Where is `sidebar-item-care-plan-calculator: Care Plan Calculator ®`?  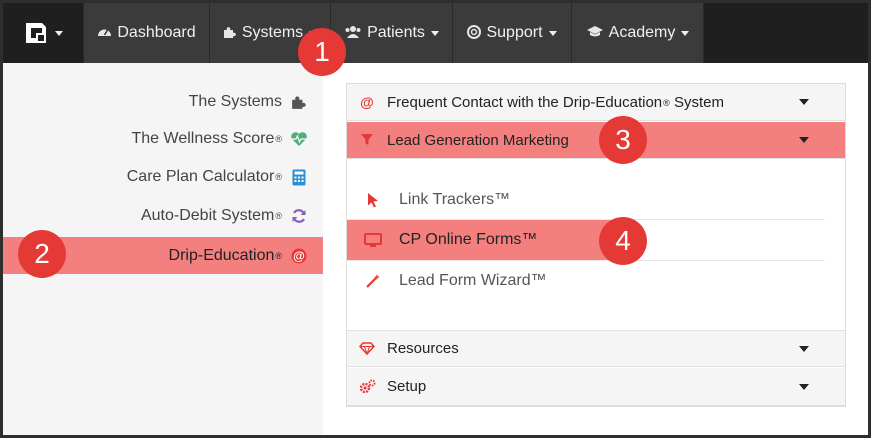
sidebar-item-care-plan-calculator: Care Plan Calculator ® is located at coordinates (163, 177).